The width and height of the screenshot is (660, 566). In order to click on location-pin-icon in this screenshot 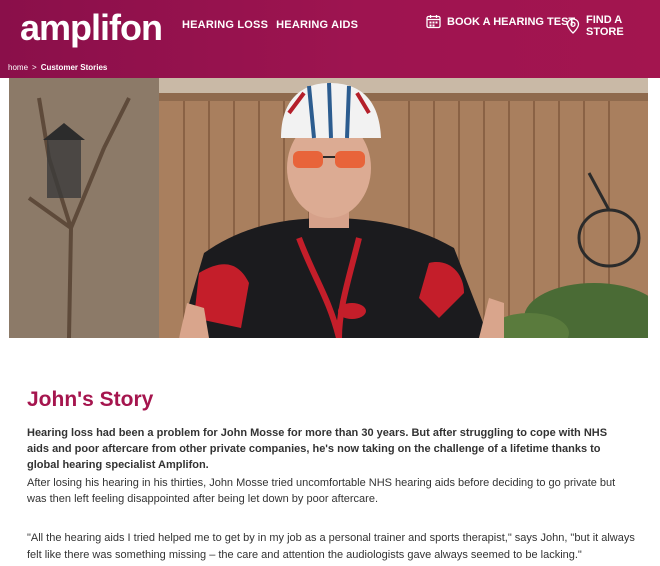, I will do `click(573, 26)`.